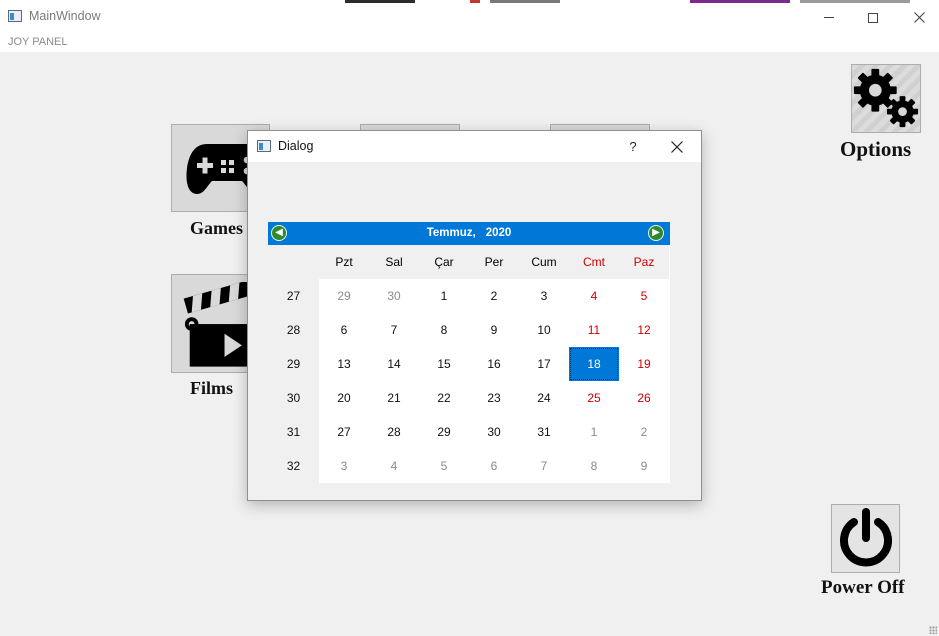 Image resolution: width=939 pixels, height=636 pixels. What do you see at coordinates (293, 398) in the screenshot?
I see `week-number: 30` at bounding box center [293, 398].